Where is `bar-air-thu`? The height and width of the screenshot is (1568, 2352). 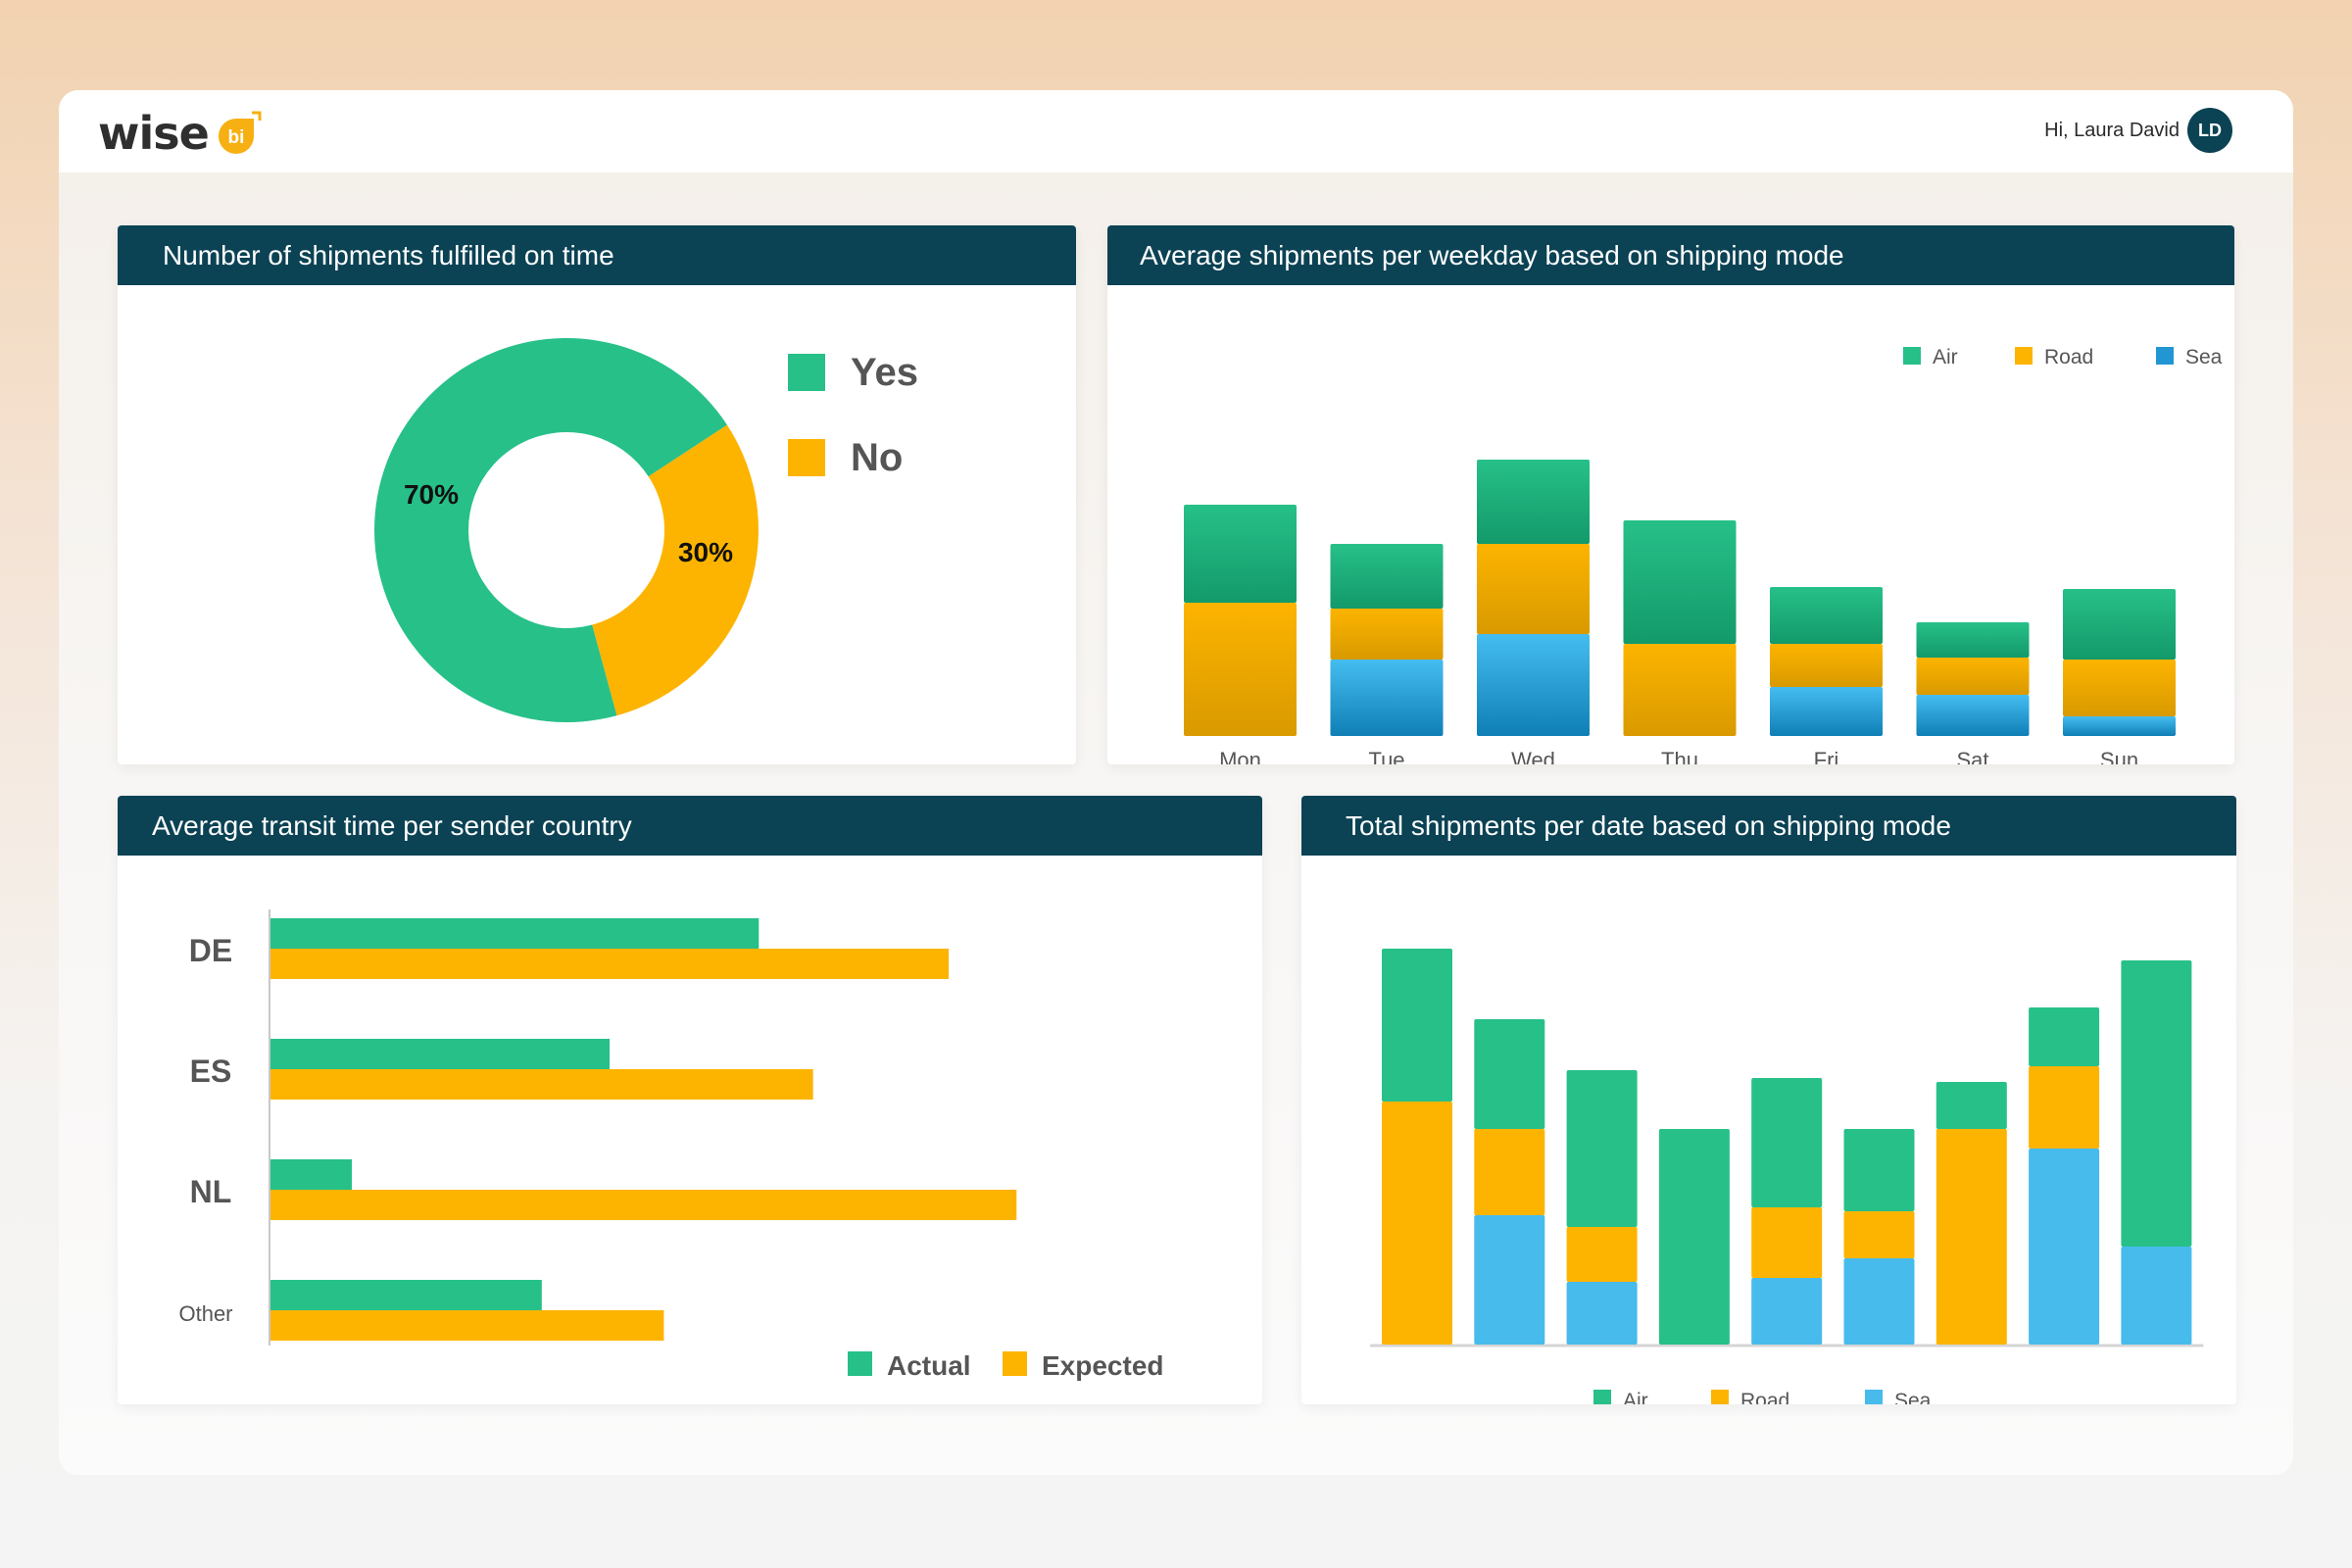 bar-air-thu is located at coordinates (1680, 582).